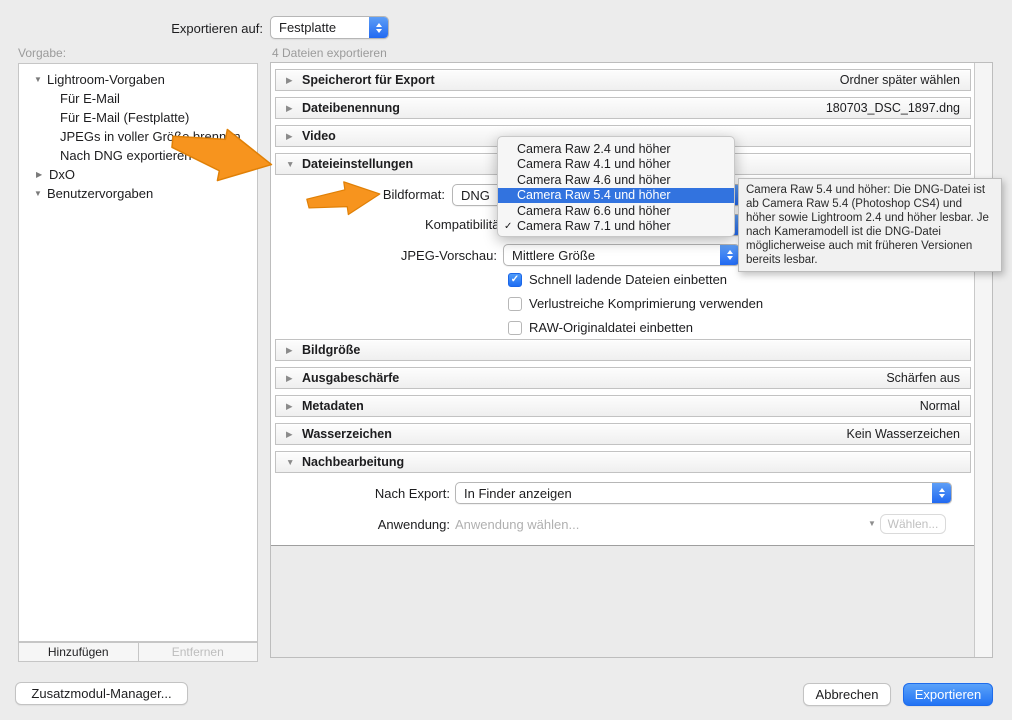 The width and height of the screenshot is (1012, 720). What do you see at coordinates (413, 524) in the screenshot?
I see `application-label: Anwendung:` at bounding box center [413, 524].